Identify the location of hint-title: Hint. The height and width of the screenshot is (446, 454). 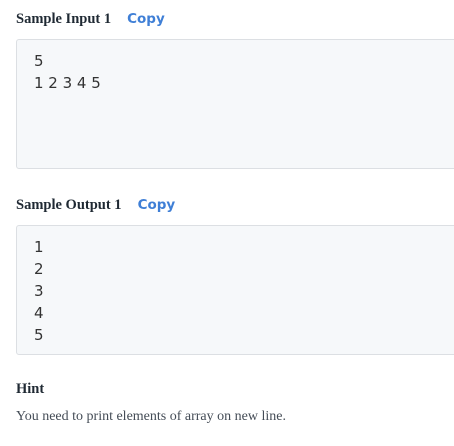
(30, 389).